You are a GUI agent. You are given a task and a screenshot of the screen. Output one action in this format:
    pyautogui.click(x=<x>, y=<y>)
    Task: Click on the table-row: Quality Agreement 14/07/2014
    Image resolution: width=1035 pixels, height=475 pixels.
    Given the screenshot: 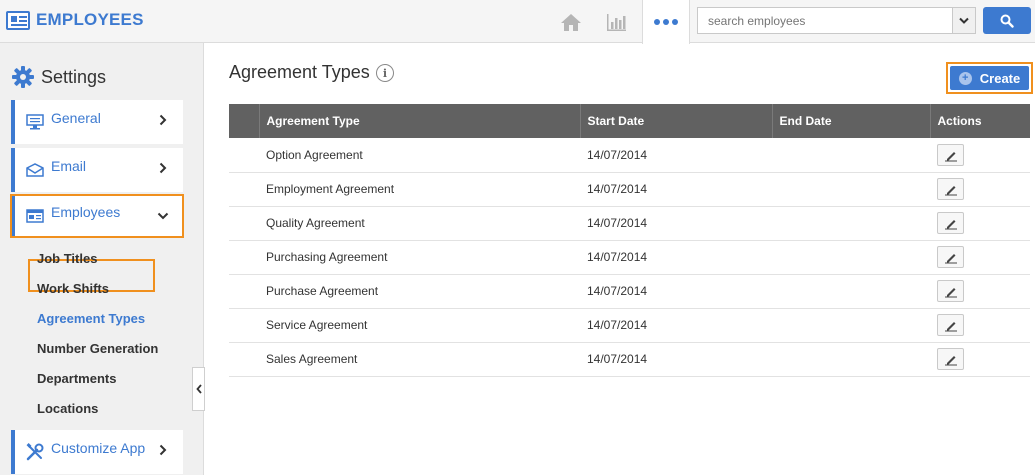 What is the action you would take?
    pyautogui.click(x=629, y=223)
    